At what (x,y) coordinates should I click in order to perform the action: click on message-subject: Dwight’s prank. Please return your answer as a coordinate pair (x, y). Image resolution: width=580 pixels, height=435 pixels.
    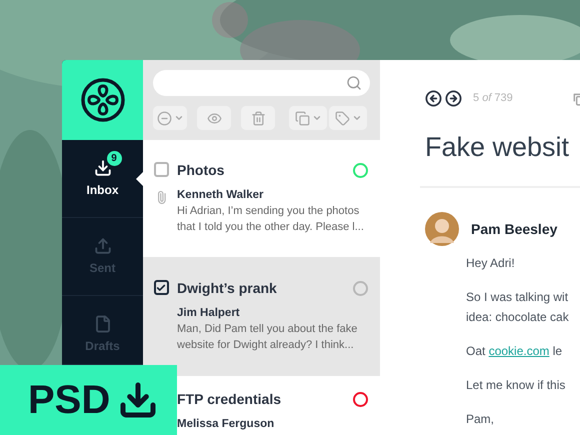
    Looking at the image, I should click on (227, 288).